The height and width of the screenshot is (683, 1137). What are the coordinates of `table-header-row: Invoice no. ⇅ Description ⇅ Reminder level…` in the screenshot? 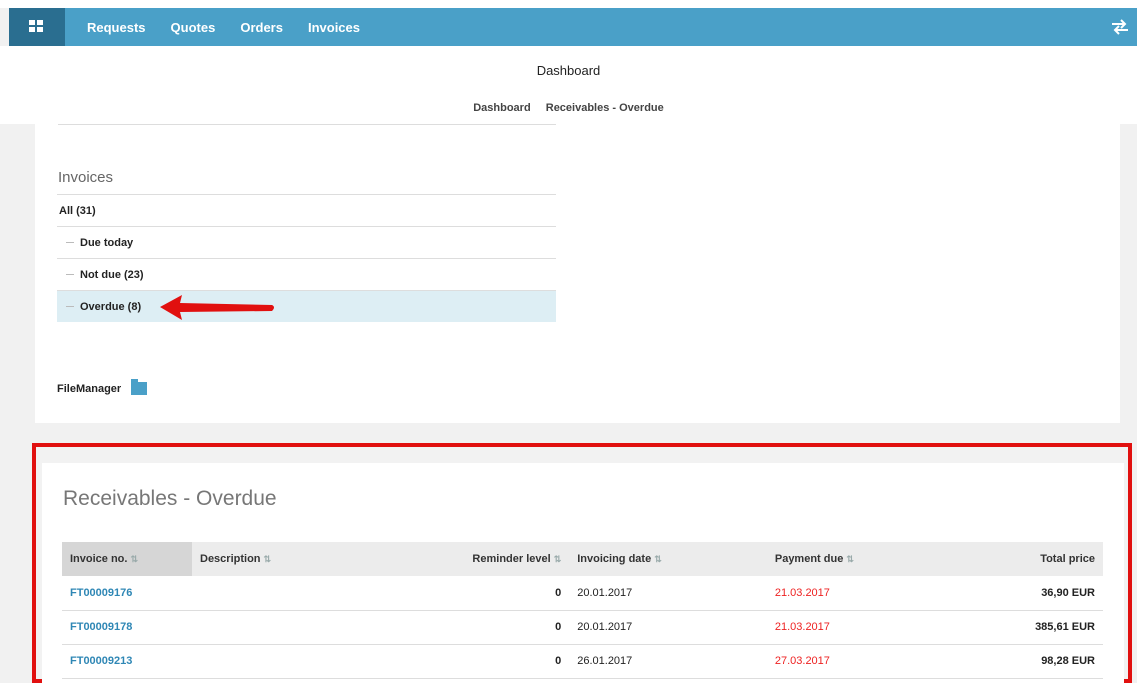 It's located at (582, 559).